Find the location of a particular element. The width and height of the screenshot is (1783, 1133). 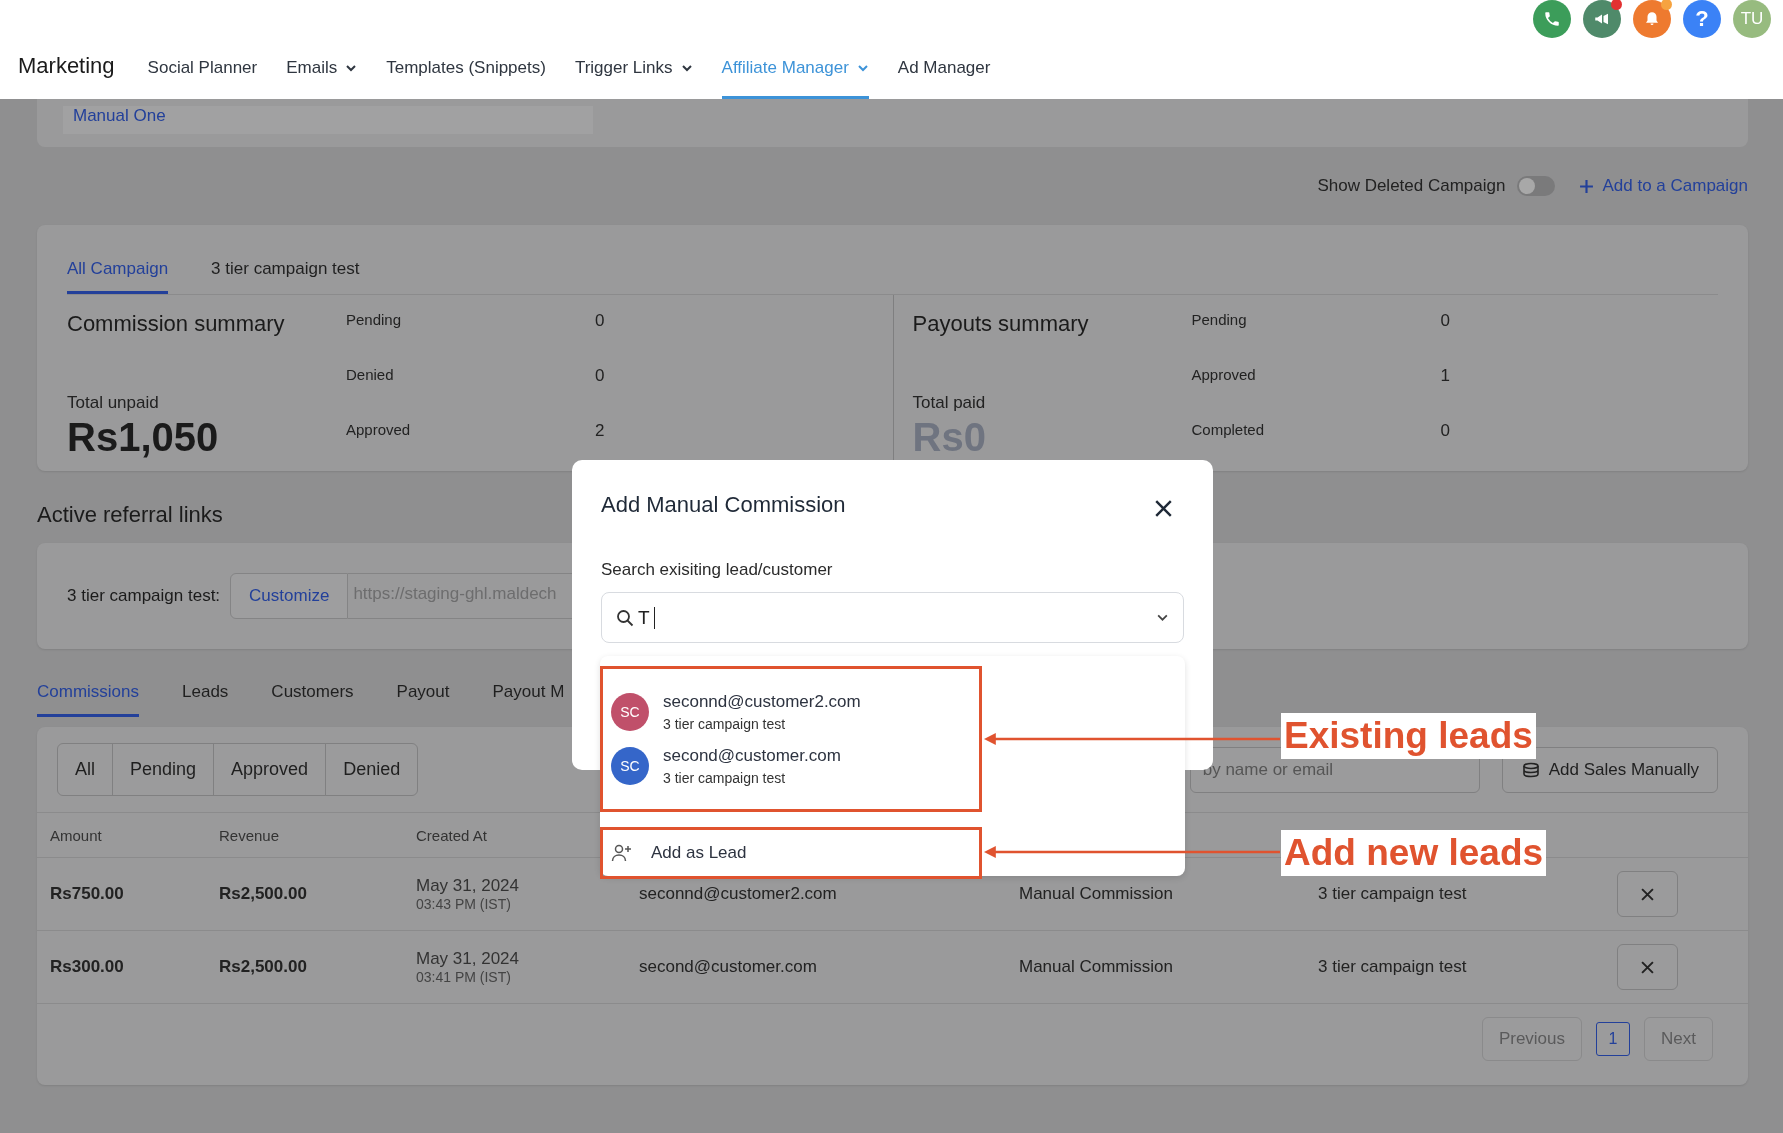

total-label: Total paid is located at coordinates (949, 403).